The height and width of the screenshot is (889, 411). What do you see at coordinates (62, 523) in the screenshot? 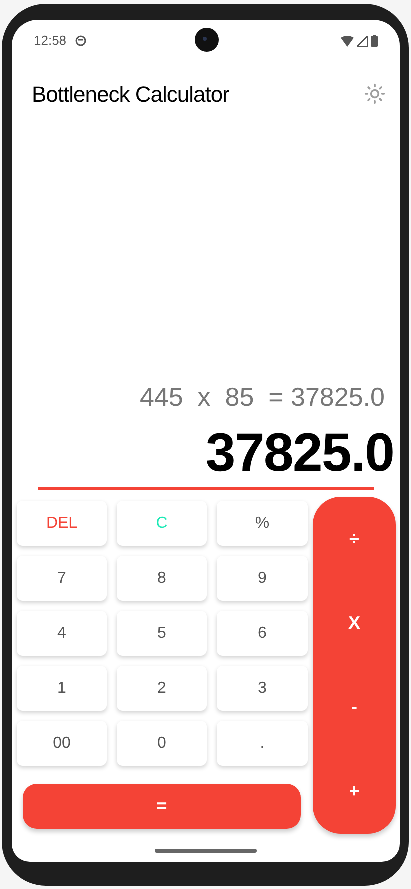
I see `delete-key: DEL` at bounding box center [62, 523].